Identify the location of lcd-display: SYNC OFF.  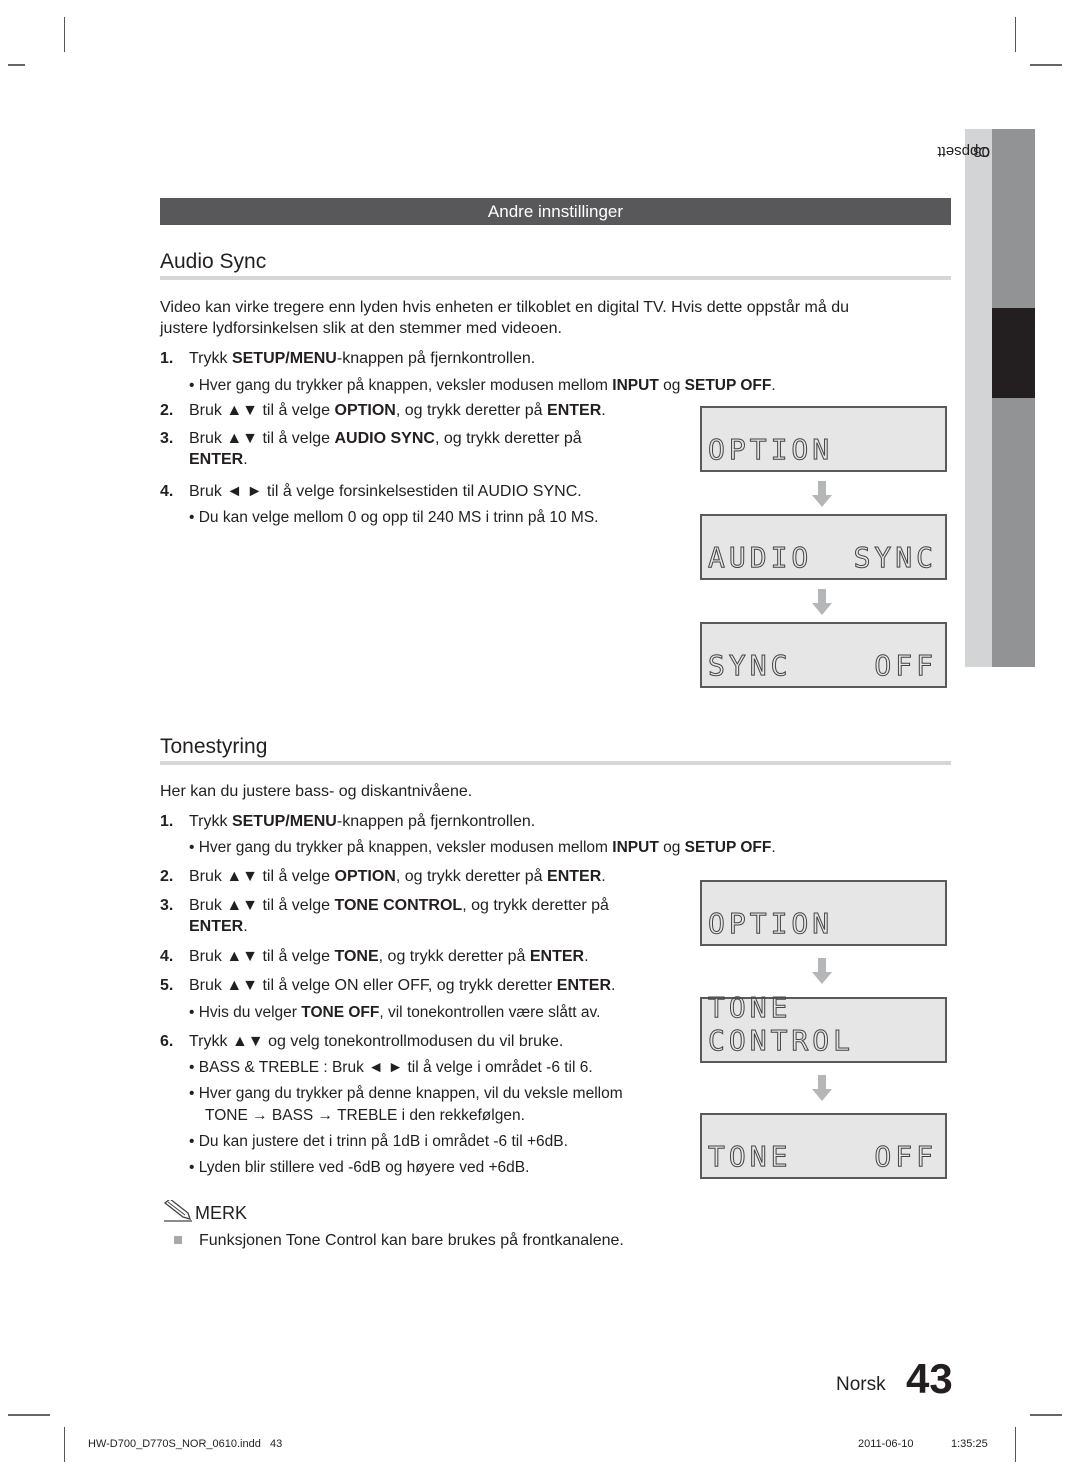
(823, 655).